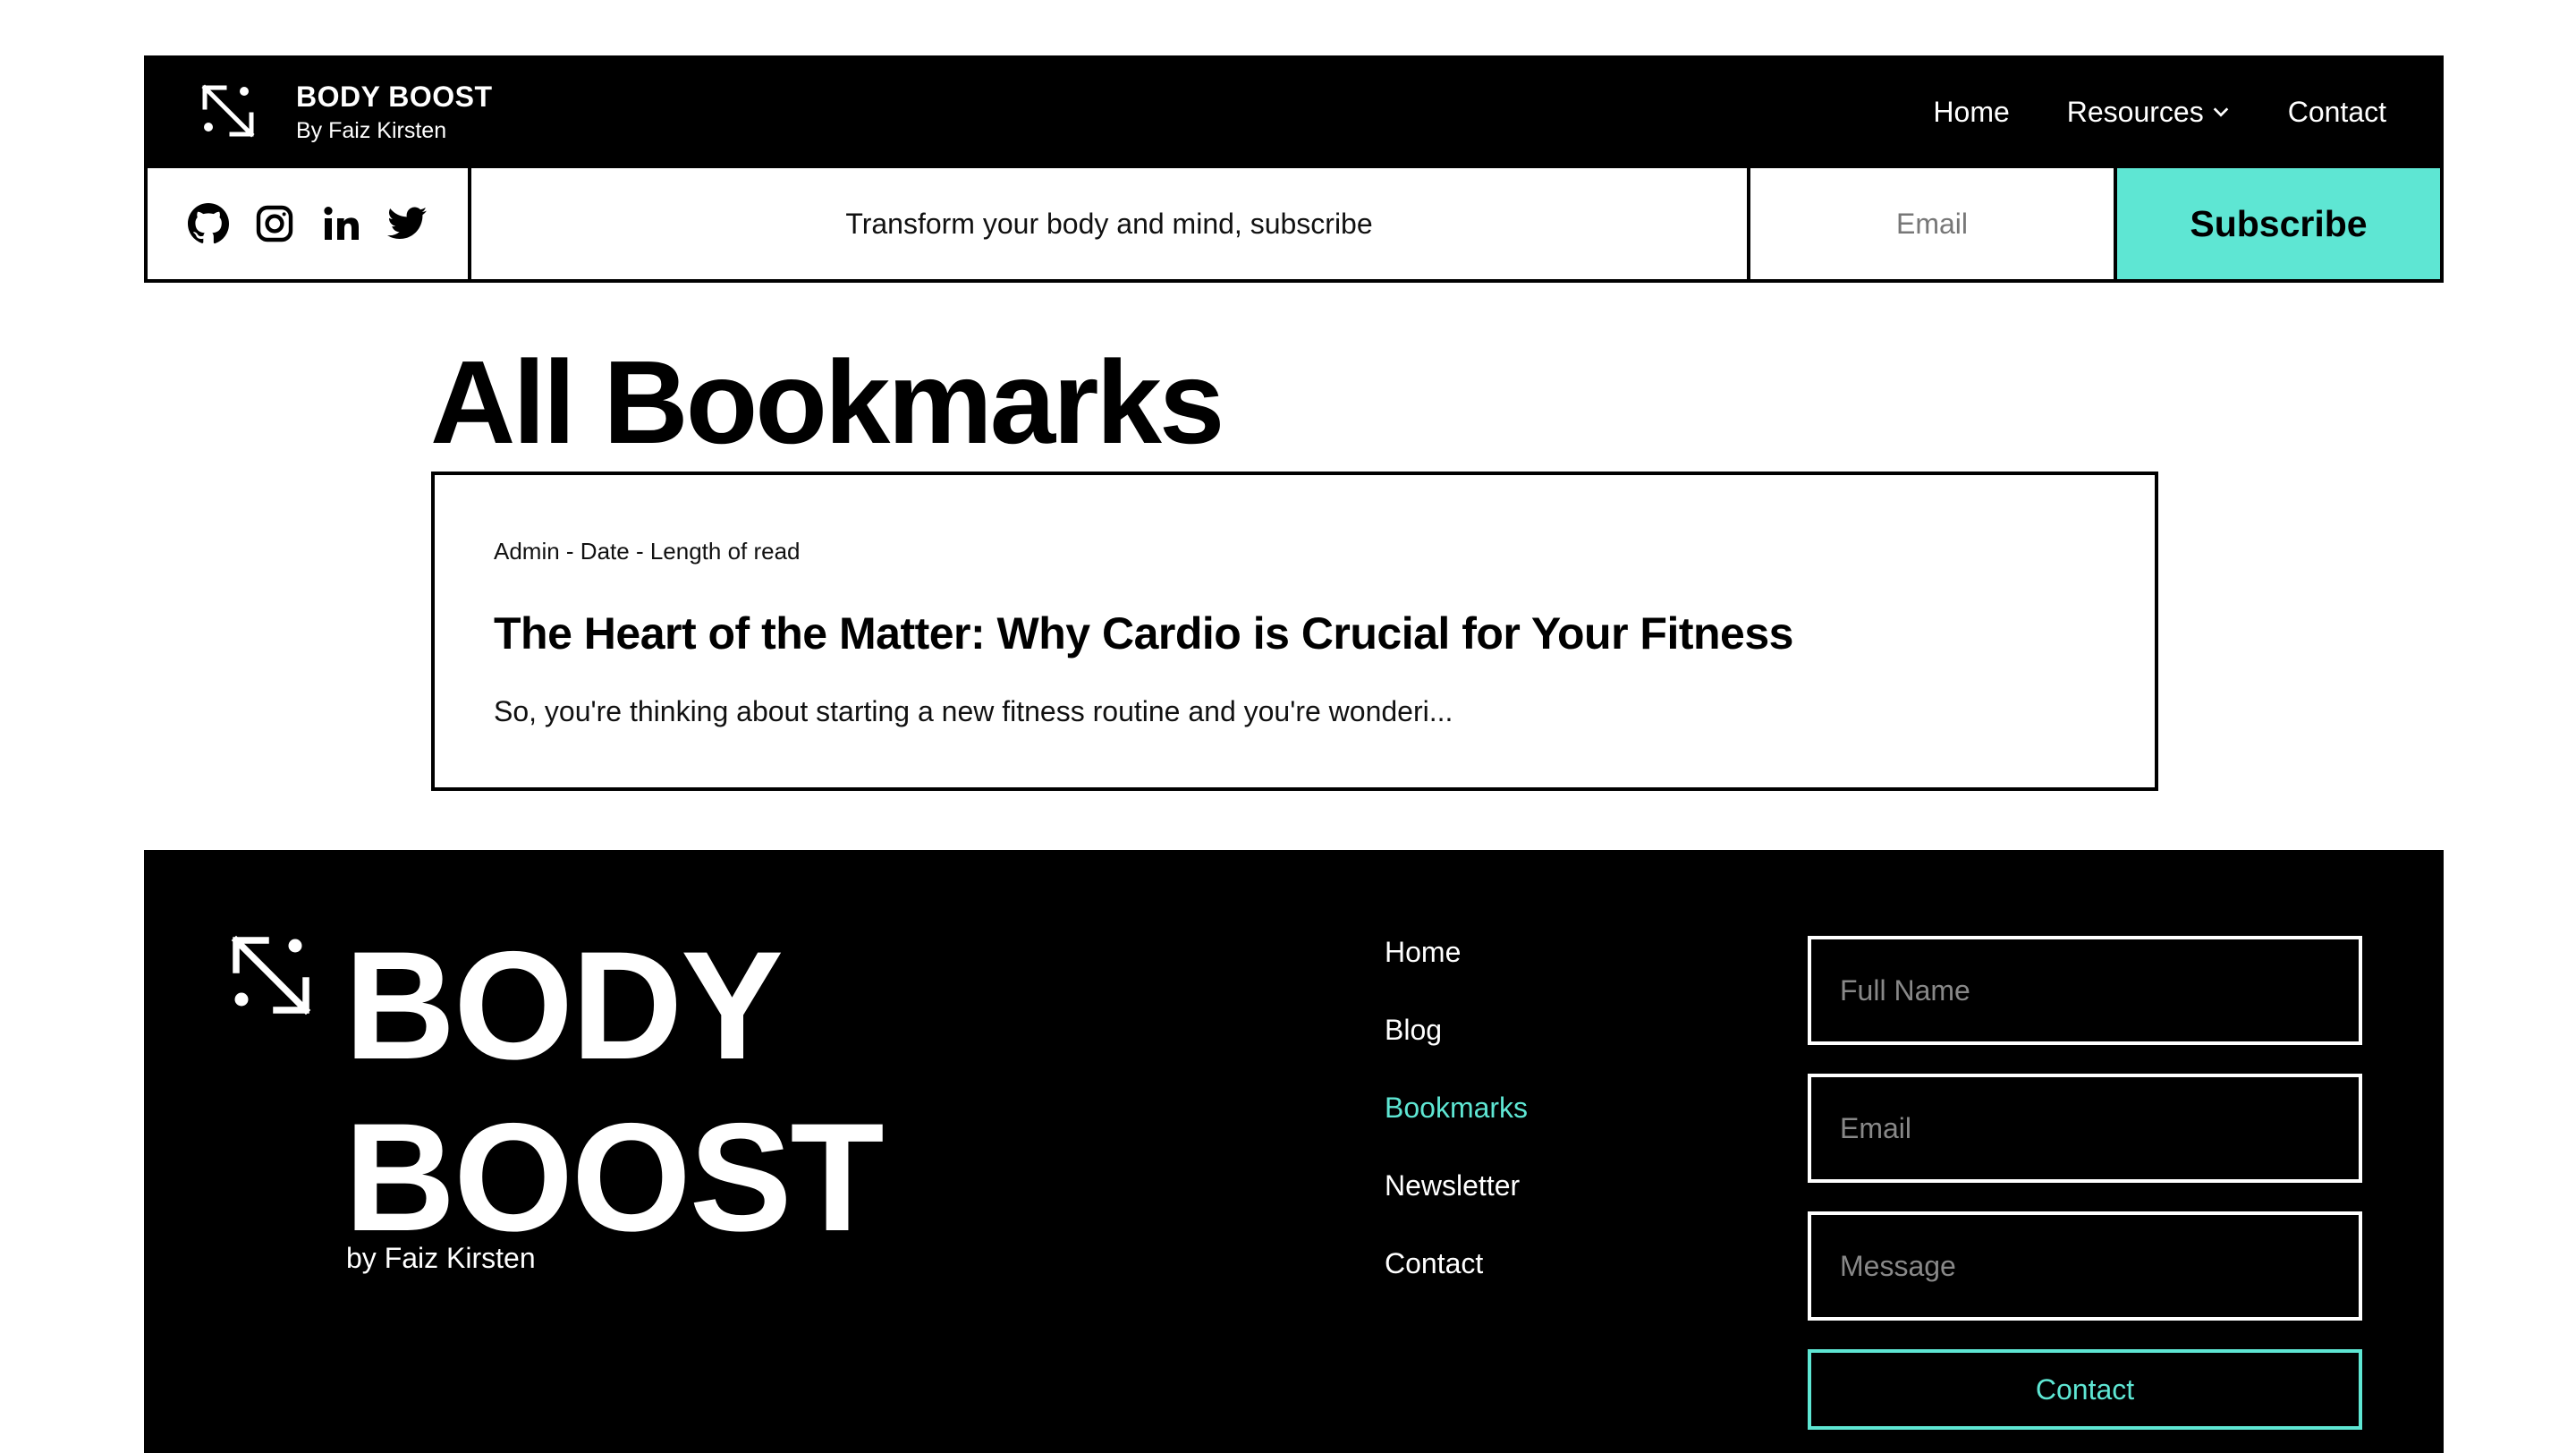 The width and height of the screenshot is (2576, 1453). I want to click on footer-link-contact: Contact, so click(1456, 1286).